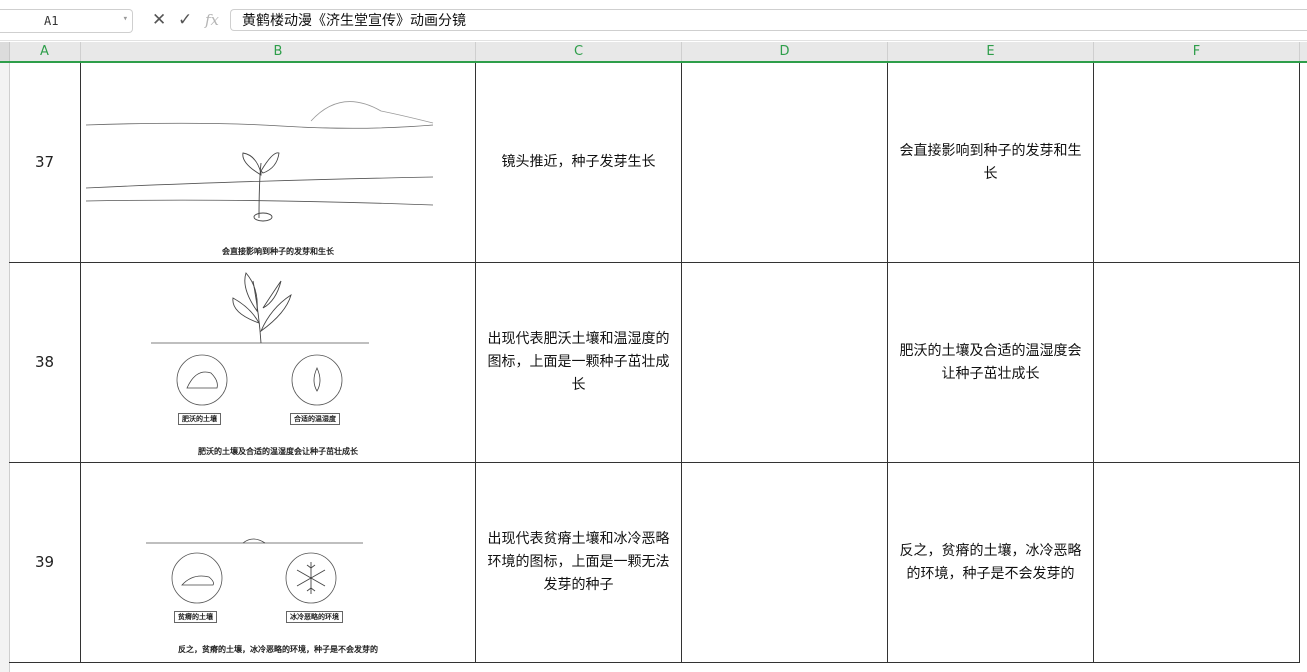 The width and height of the screenshot is (1307, 672). Describe the element at coordinates (785, 563) in the screenshot. I see `cell-d39` at that location.